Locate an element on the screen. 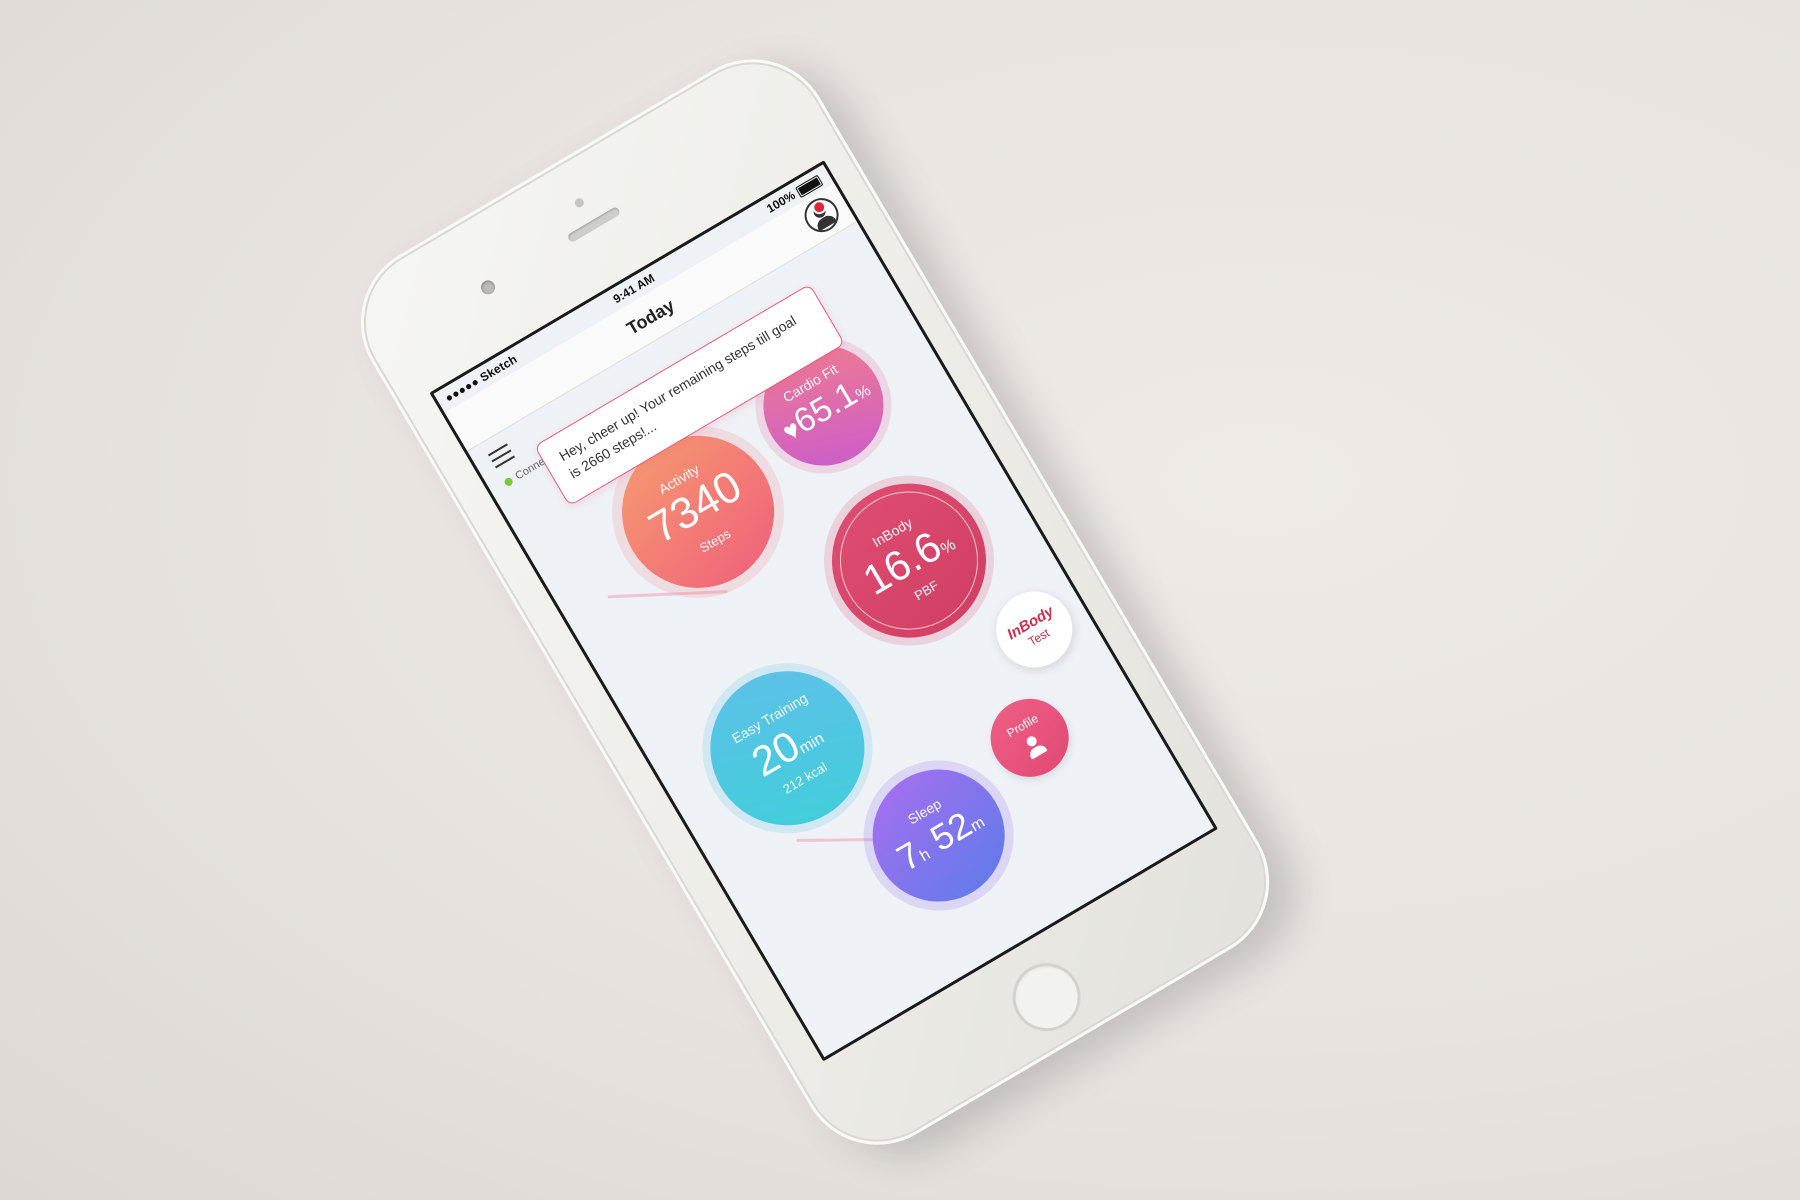 This screenshot has width=1800, height=1200. proximity-sensor is located at coordinates (579, 203).